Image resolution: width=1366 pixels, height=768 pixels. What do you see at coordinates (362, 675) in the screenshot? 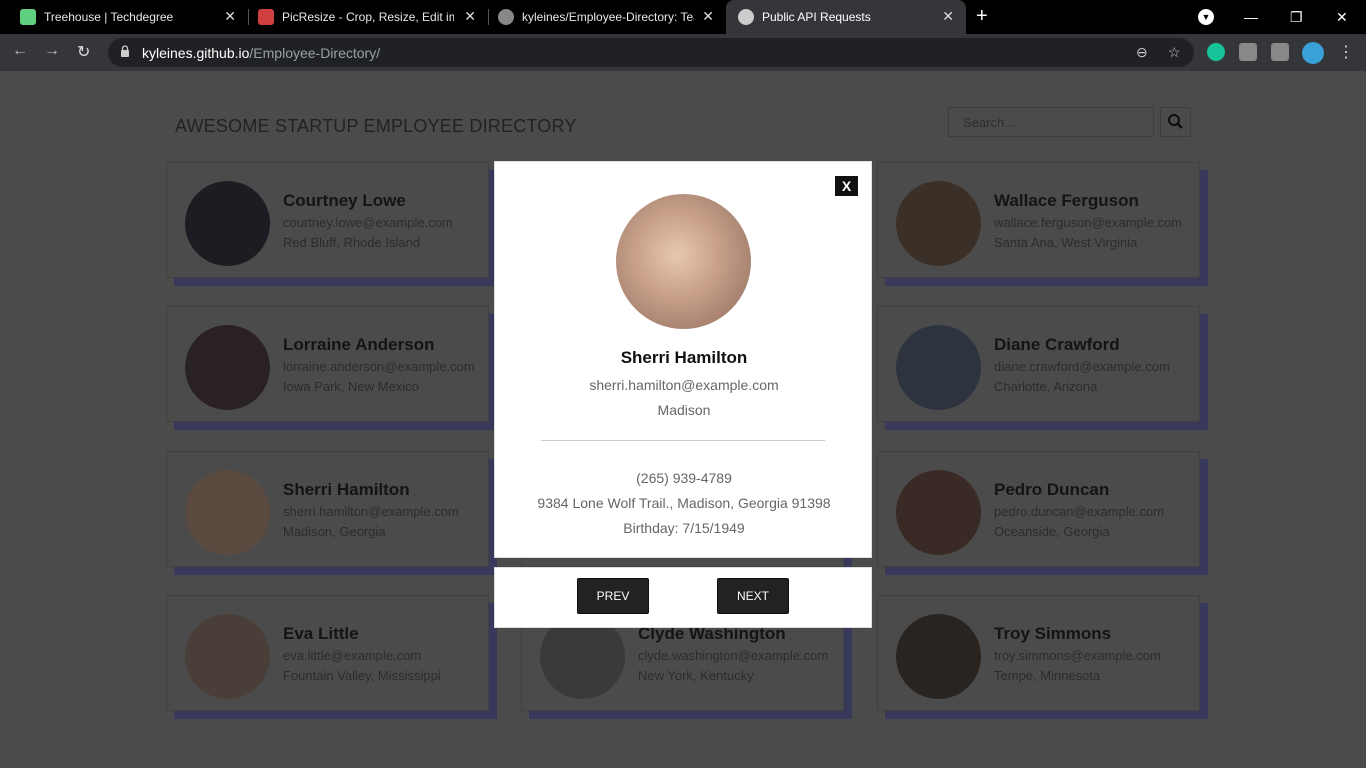
I see `employee-location: Fountain Valley, Mississippi` at bounding box center [362, 675].